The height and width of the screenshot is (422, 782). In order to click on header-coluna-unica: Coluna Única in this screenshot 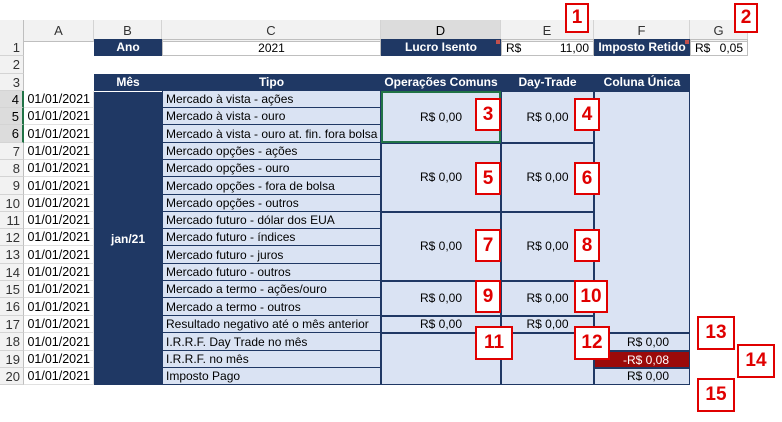, I will do `click(642, 82)`.